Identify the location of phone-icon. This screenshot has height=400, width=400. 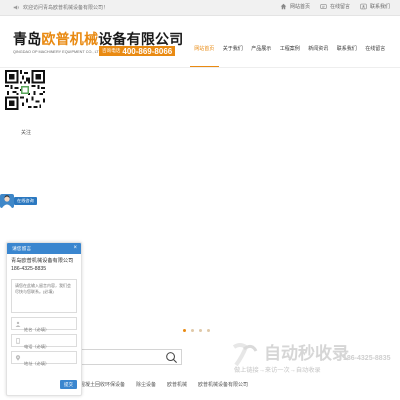
(18, 341).